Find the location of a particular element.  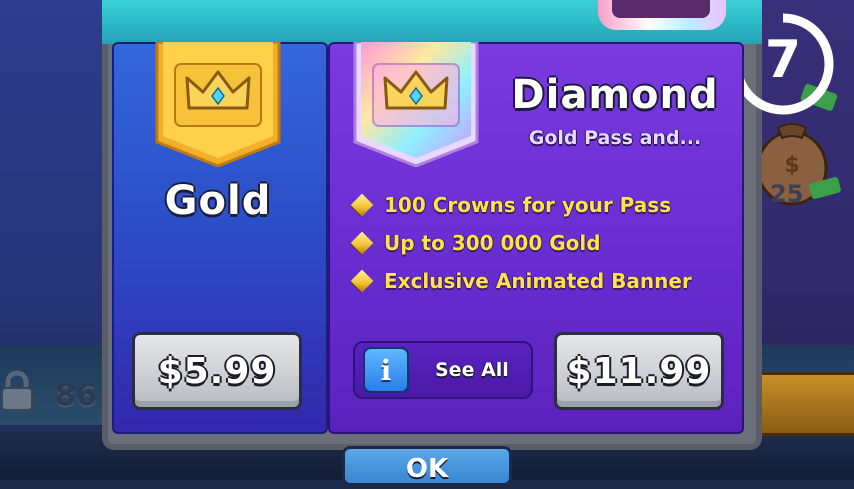

diamond-buy-button: $11.99 is located at coordinates (639, 371).